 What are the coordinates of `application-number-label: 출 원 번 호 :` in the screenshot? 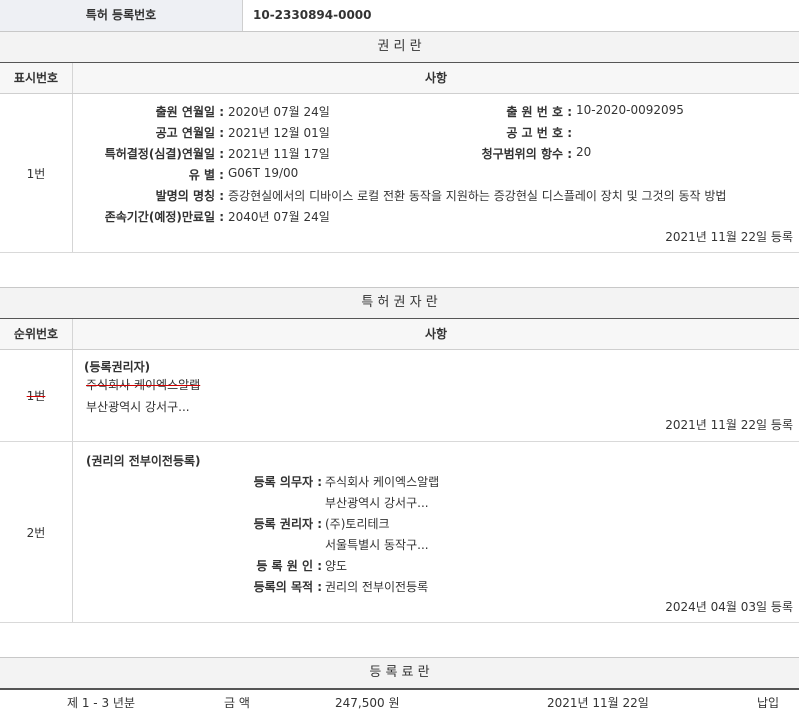 It's located at (539, 112).